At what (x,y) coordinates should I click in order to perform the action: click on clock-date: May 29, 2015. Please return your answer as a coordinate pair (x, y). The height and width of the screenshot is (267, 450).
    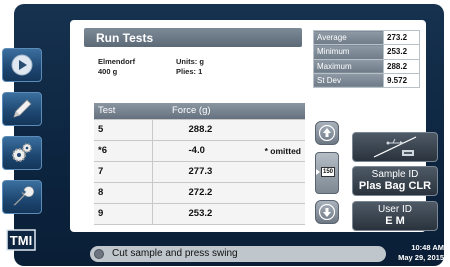
    Looking at the image, I should click on (421, 257).